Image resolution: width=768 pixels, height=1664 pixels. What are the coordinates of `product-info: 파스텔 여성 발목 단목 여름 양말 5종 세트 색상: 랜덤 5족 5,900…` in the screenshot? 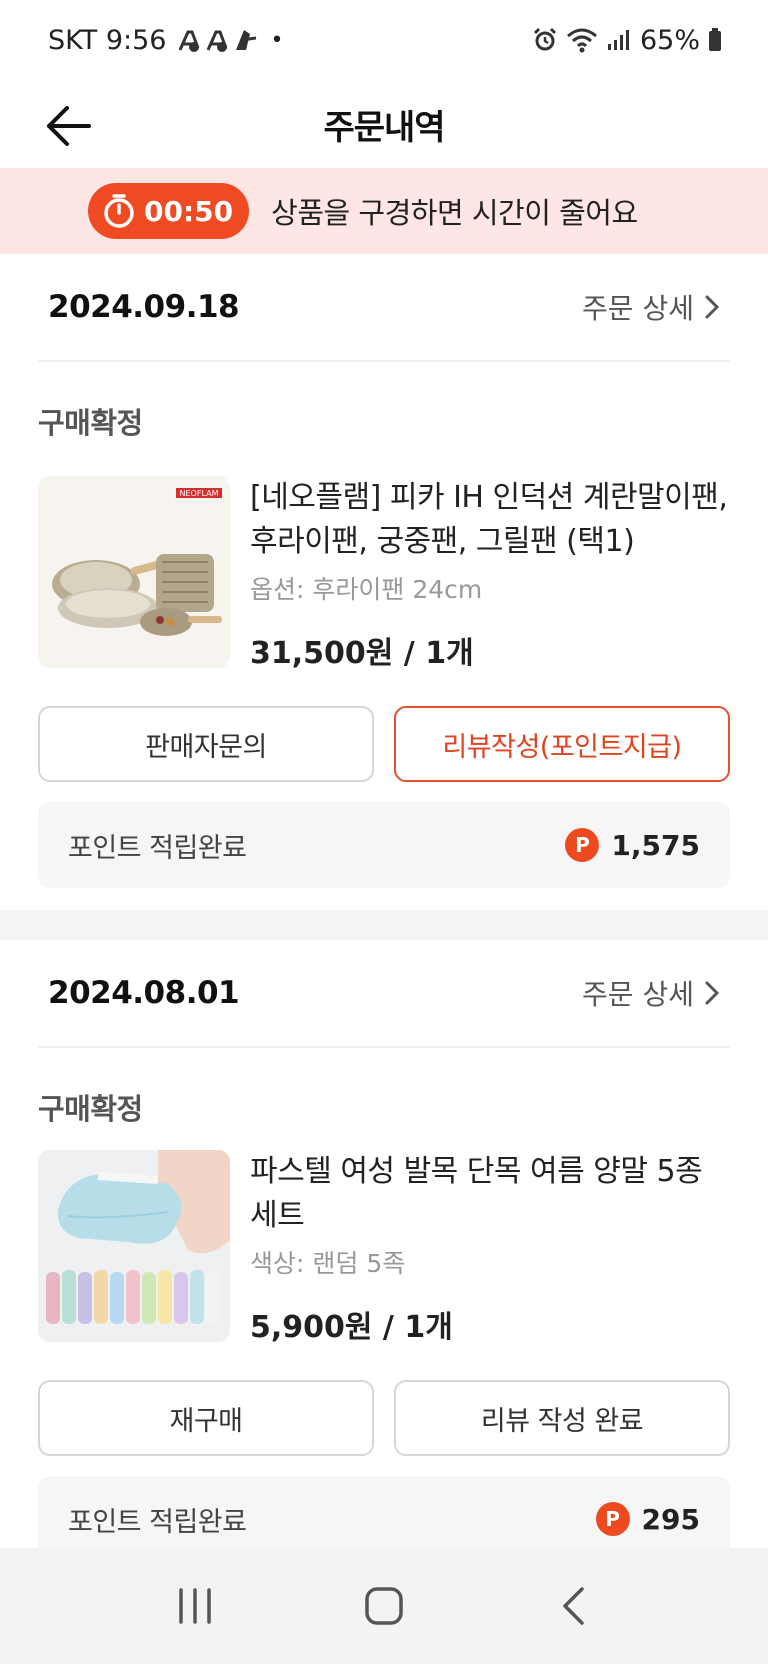 It's located at (490, 1248).